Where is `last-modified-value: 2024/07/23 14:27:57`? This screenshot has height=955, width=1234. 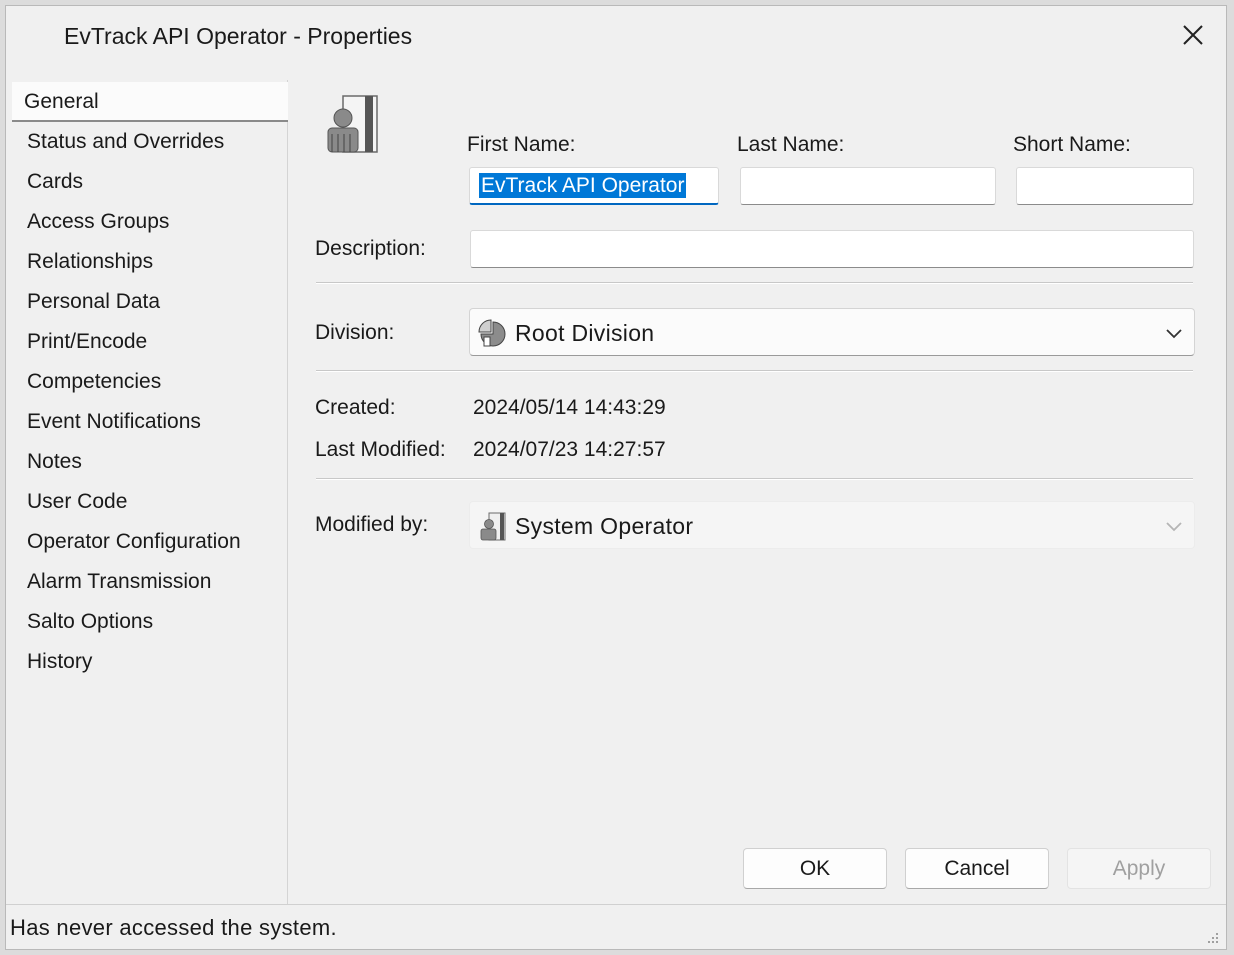 last-modified-value: 2024/07/23 14:27:57 is located at coordinates (569, 449).